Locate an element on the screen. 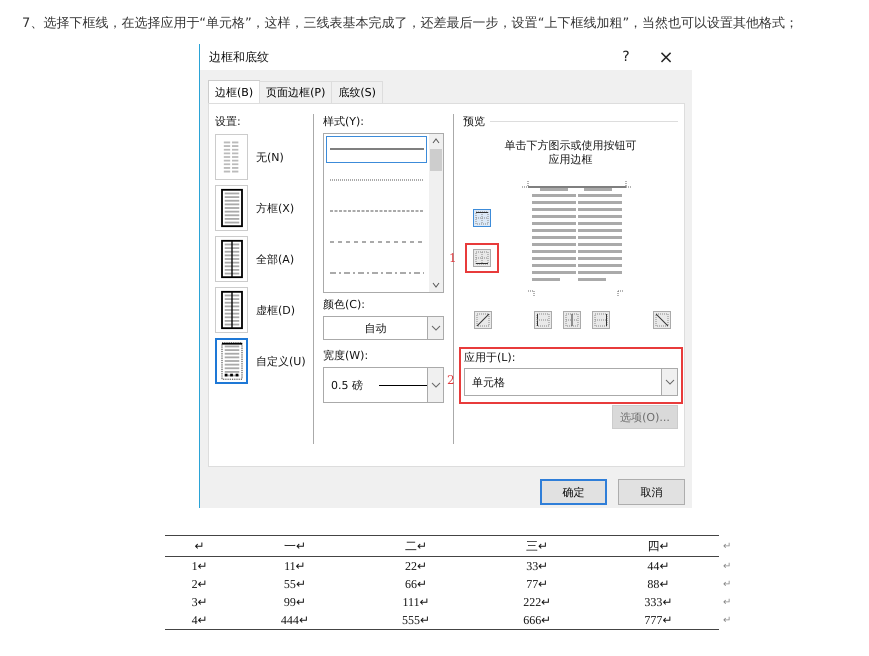 This screenshot has height=656, width=869. table-cell: 11↵ is located at coordinates (295, 565).